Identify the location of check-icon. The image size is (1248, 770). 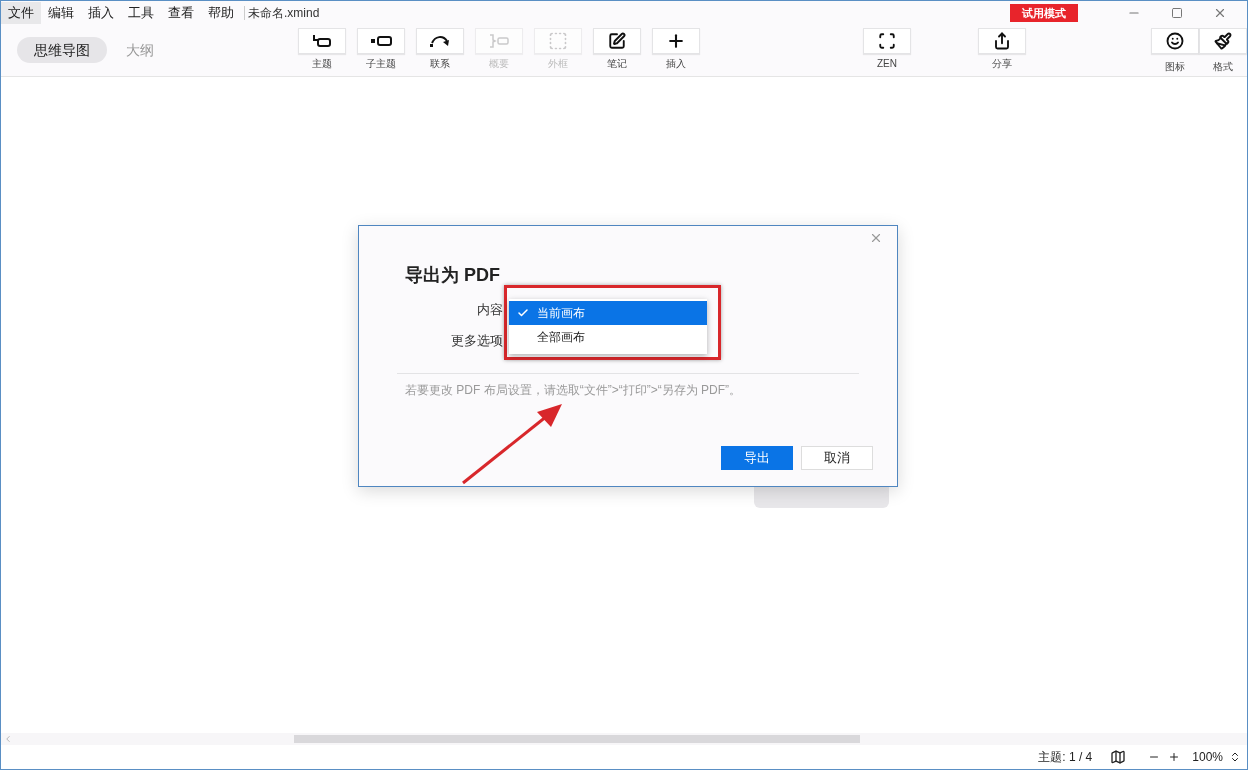
(523, 313).